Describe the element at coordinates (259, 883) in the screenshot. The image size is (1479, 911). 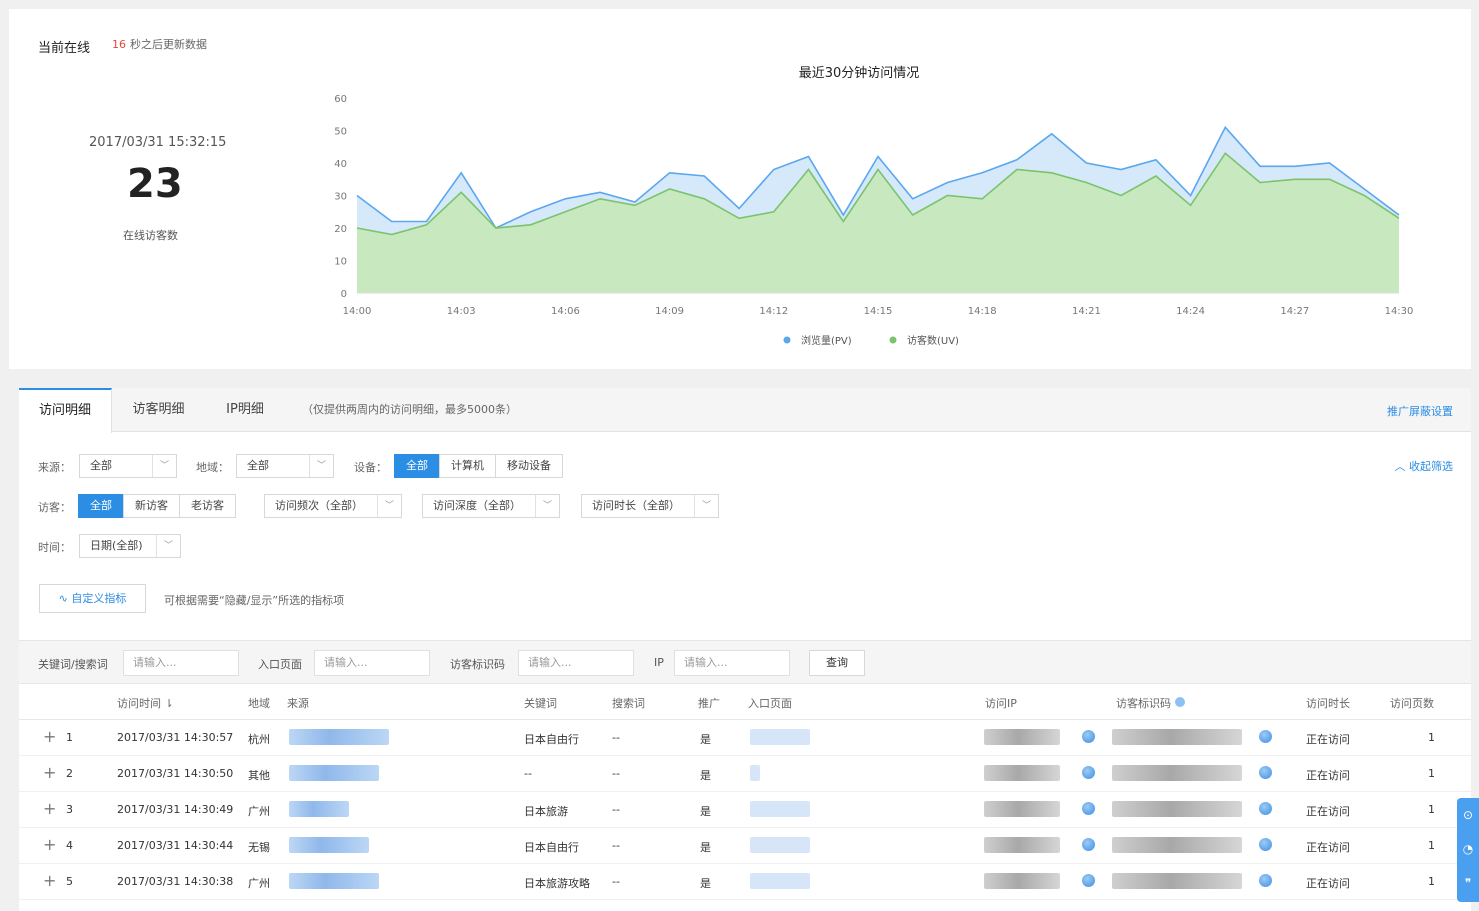
I see `row-region: 广州` at that location.